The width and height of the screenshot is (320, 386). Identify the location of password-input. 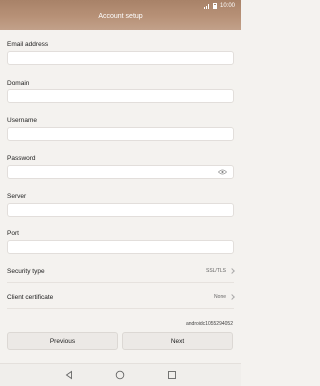
(120, 178).